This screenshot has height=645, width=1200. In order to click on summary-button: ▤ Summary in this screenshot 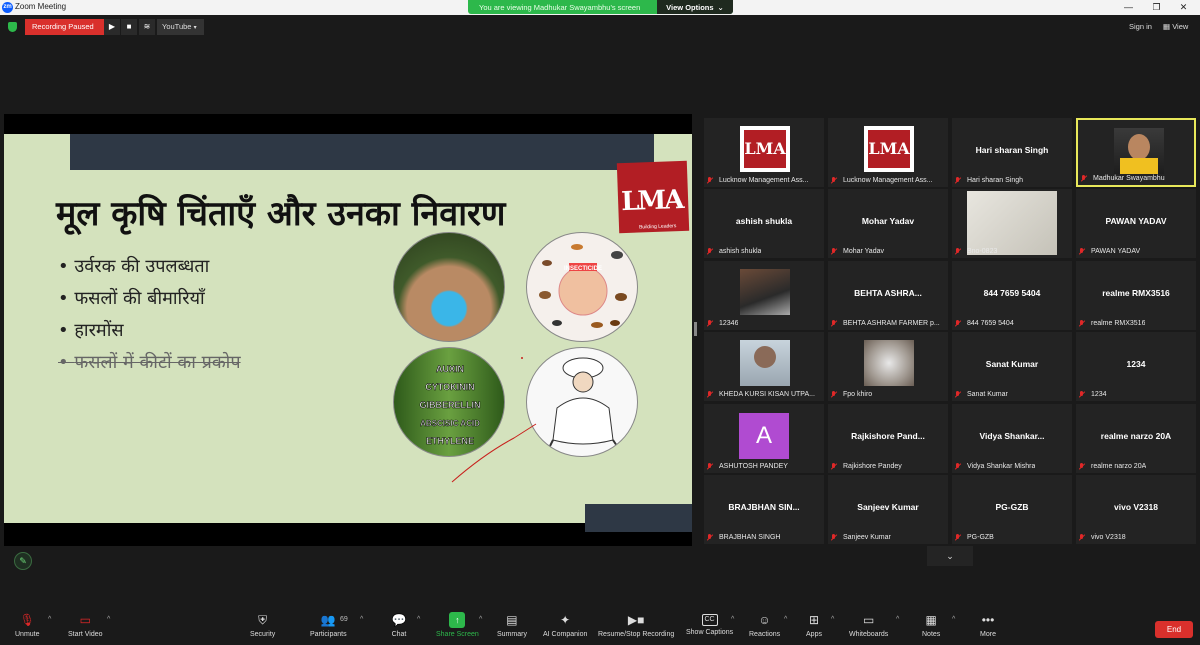, I will do `click(512, 625)`.